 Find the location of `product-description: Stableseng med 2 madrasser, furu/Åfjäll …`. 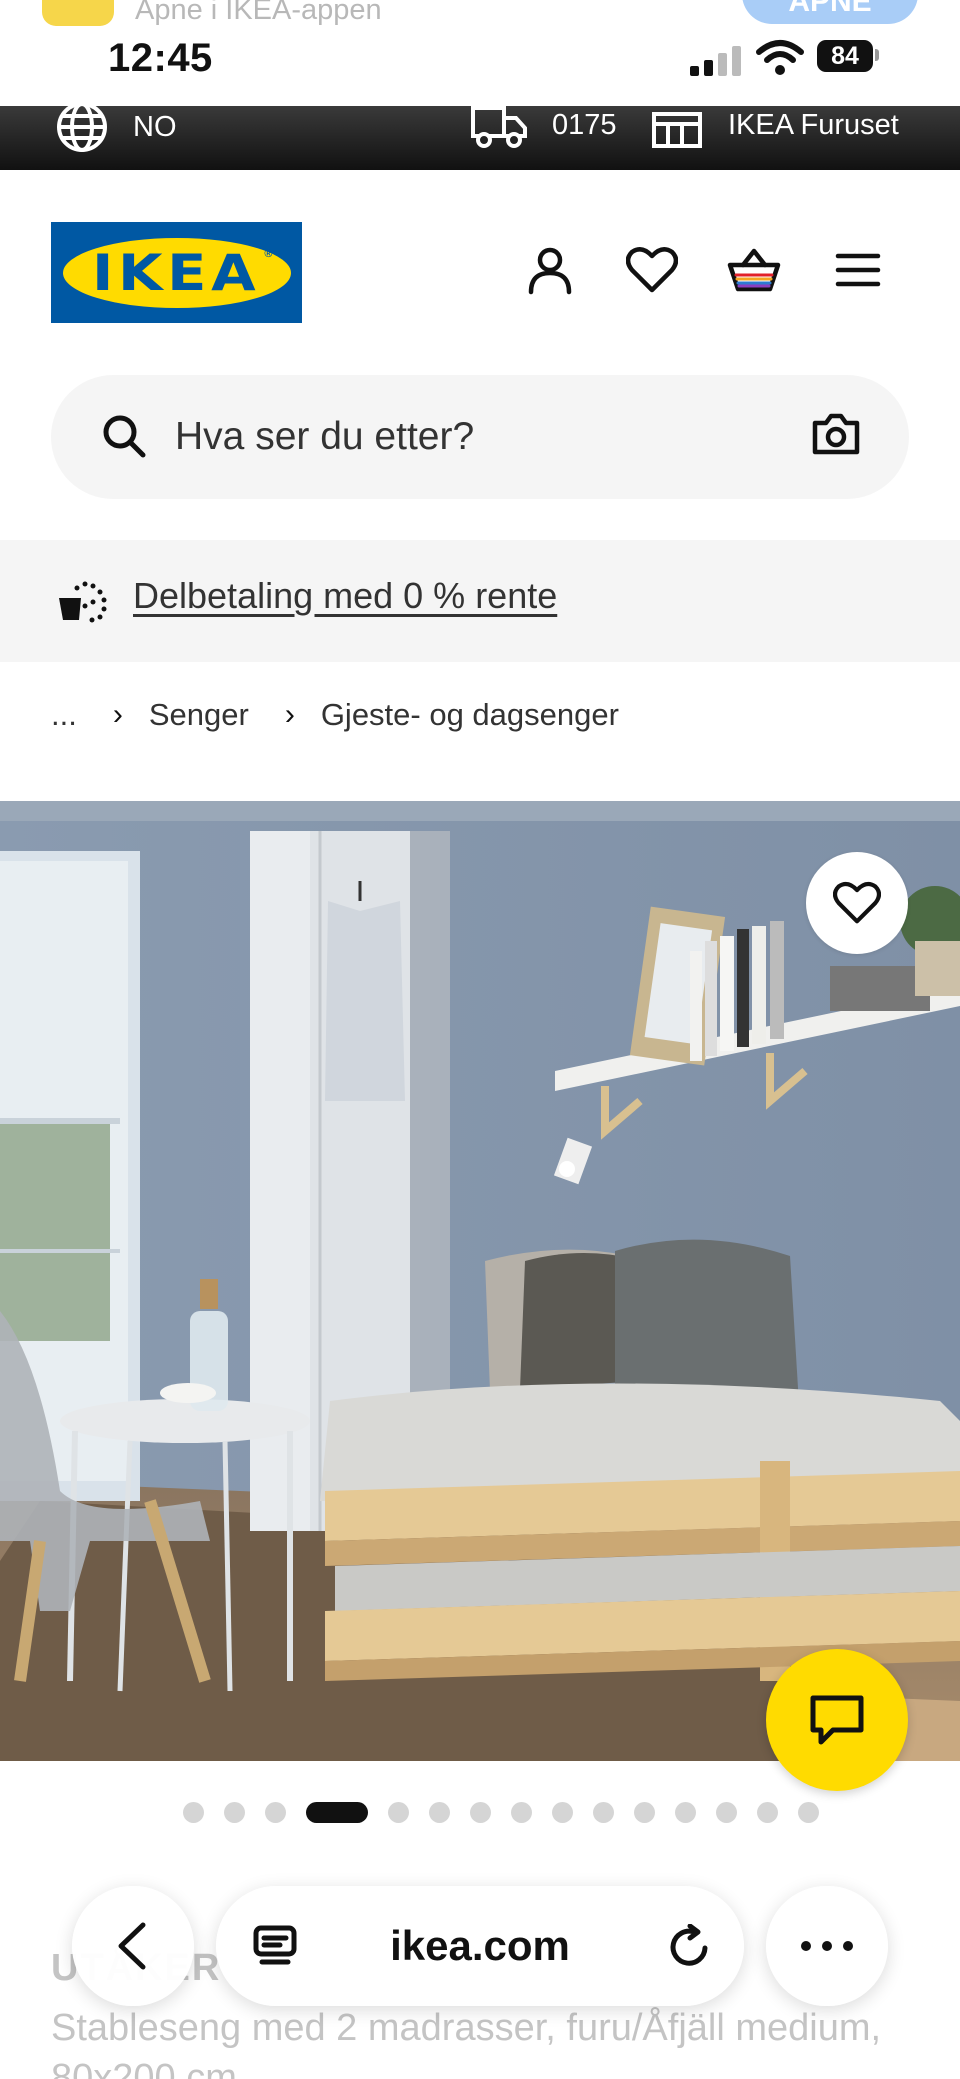

product-description: Stableseng med 2 madrasser, furu/Åfjäll … is located at coordinates (466, 2043).